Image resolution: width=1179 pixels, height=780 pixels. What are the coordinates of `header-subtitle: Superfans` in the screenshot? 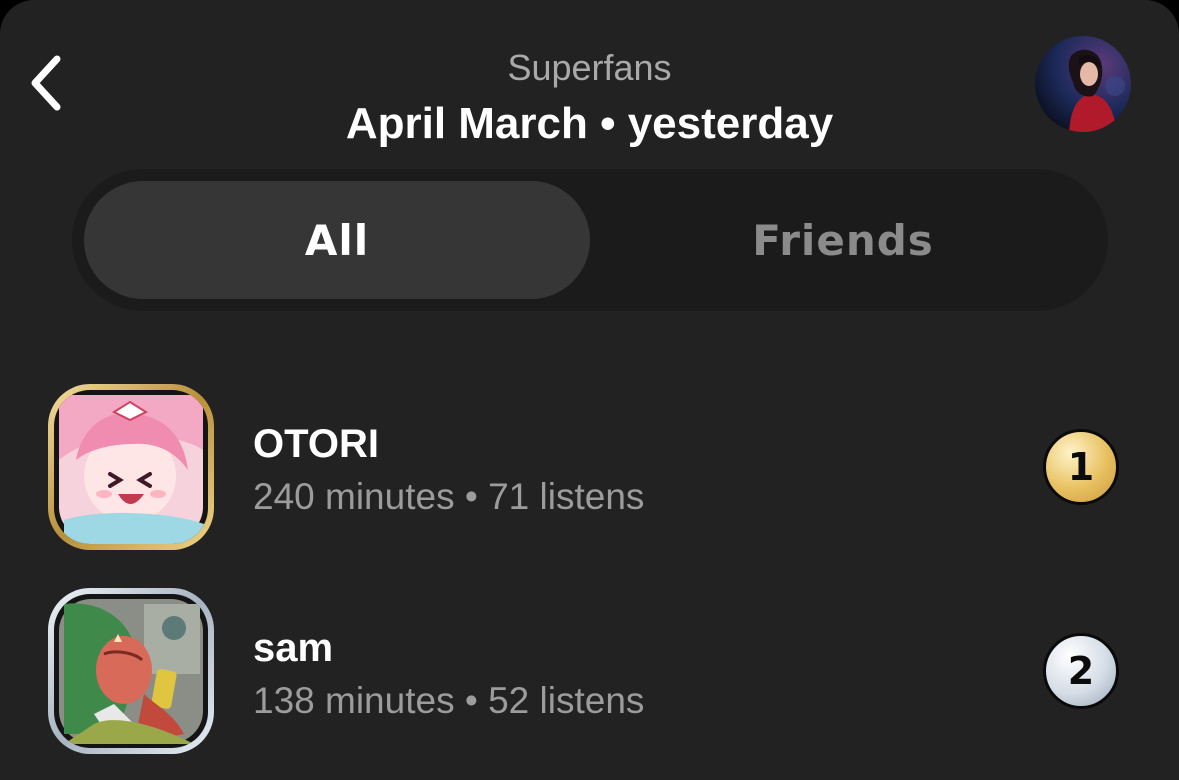 It's located at (589, 67).